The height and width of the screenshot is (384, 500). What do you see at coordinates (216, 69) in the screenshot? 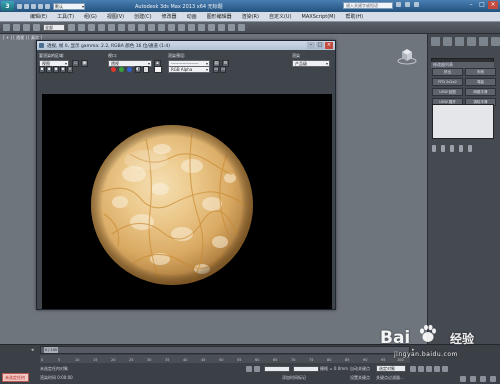
I see `toggle-ui-overlays-icon: ▭` at bounding box center [216, 69].